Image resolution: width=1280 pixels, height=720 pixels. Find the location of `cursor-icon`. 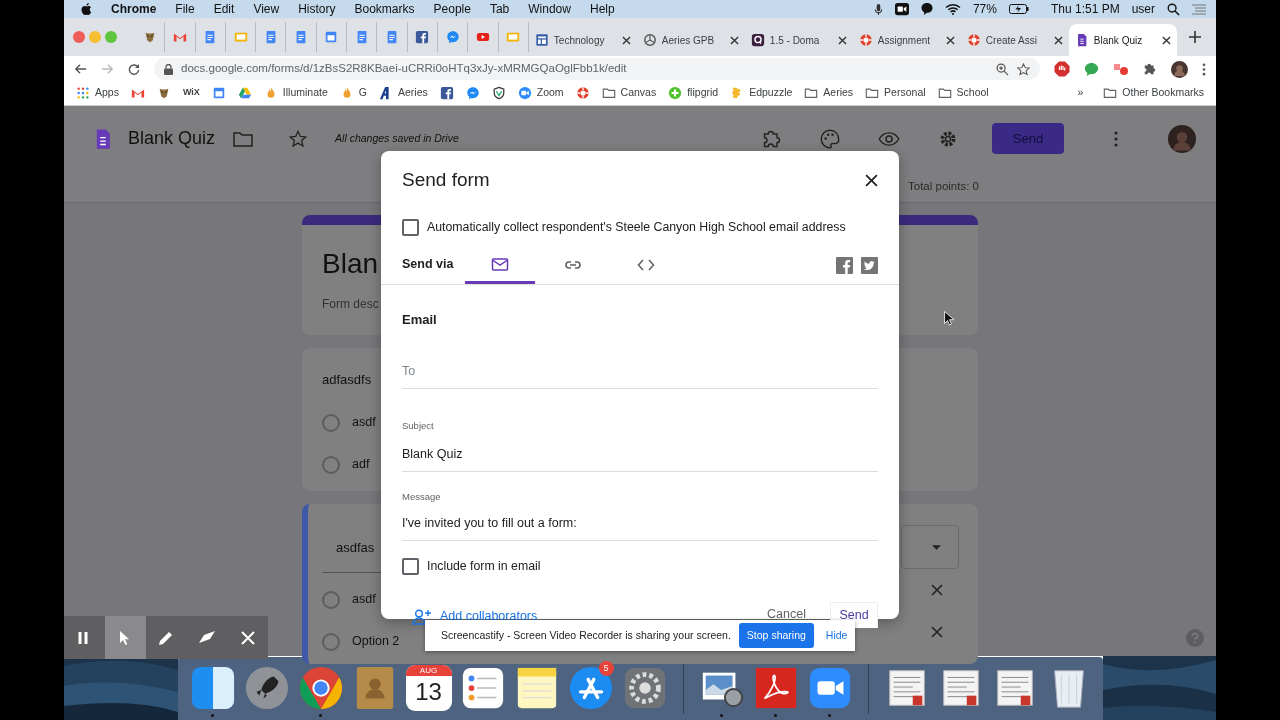

cursor-icon is located at coordinates (949, 318).